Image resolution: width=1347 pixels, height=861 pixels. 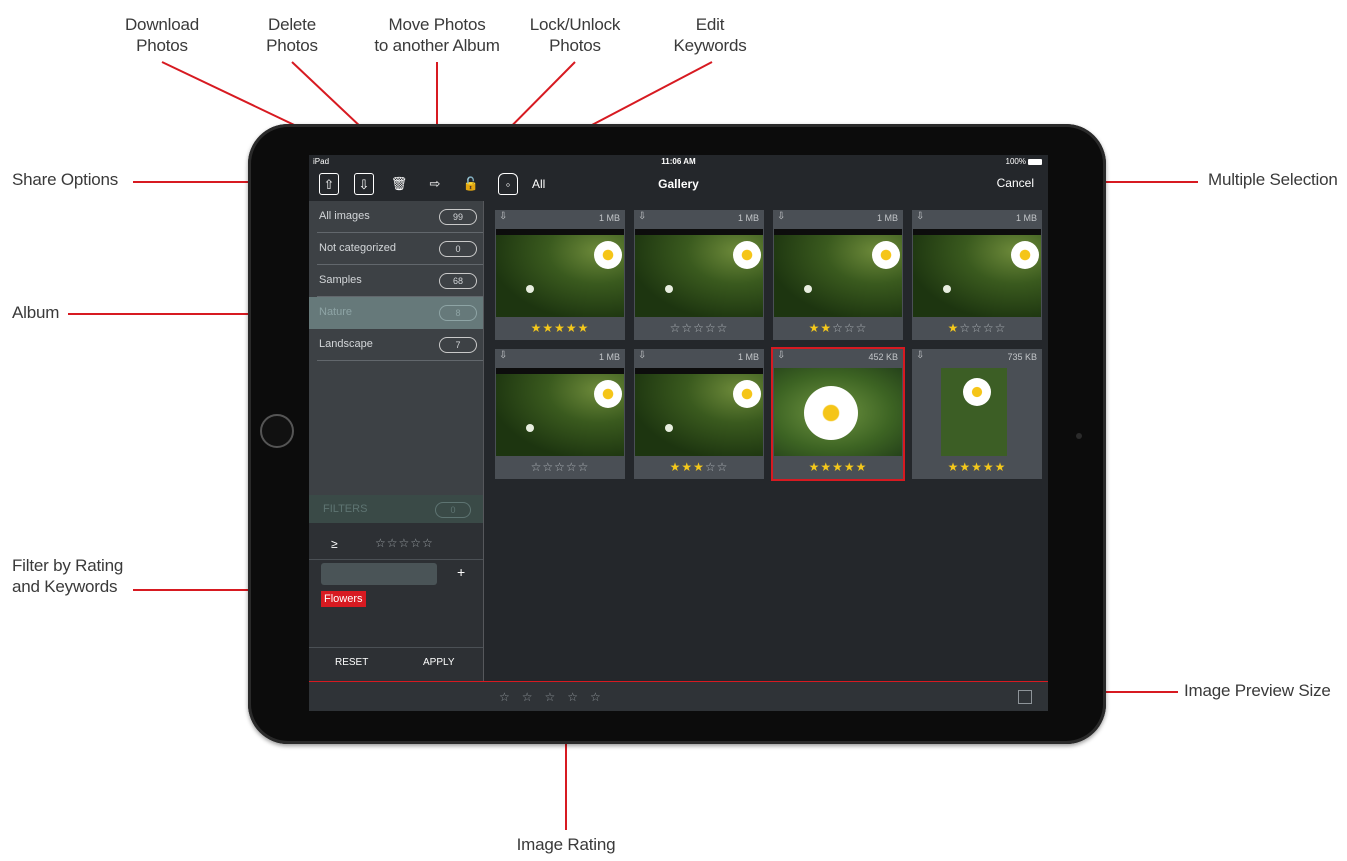 What do you see at coordinates (404, 543) in the screenshot?
I see `filter-rating-stars: ☆☆☆☆☆` at bounding box center [404, 543].